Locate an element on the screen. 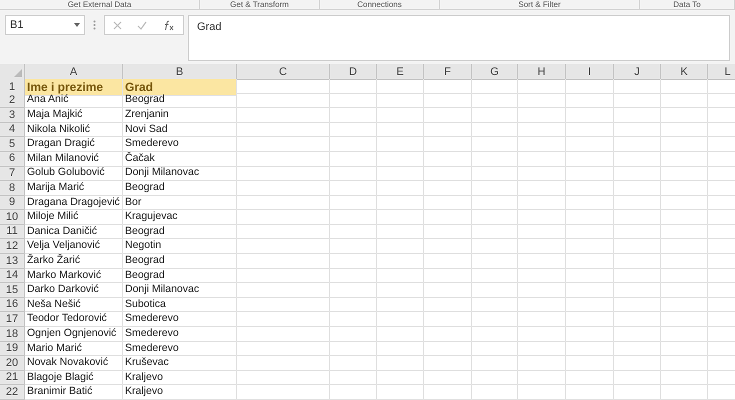 This screenshot has height=400, width=735. column-header: I is located at coordinates (590, 72).